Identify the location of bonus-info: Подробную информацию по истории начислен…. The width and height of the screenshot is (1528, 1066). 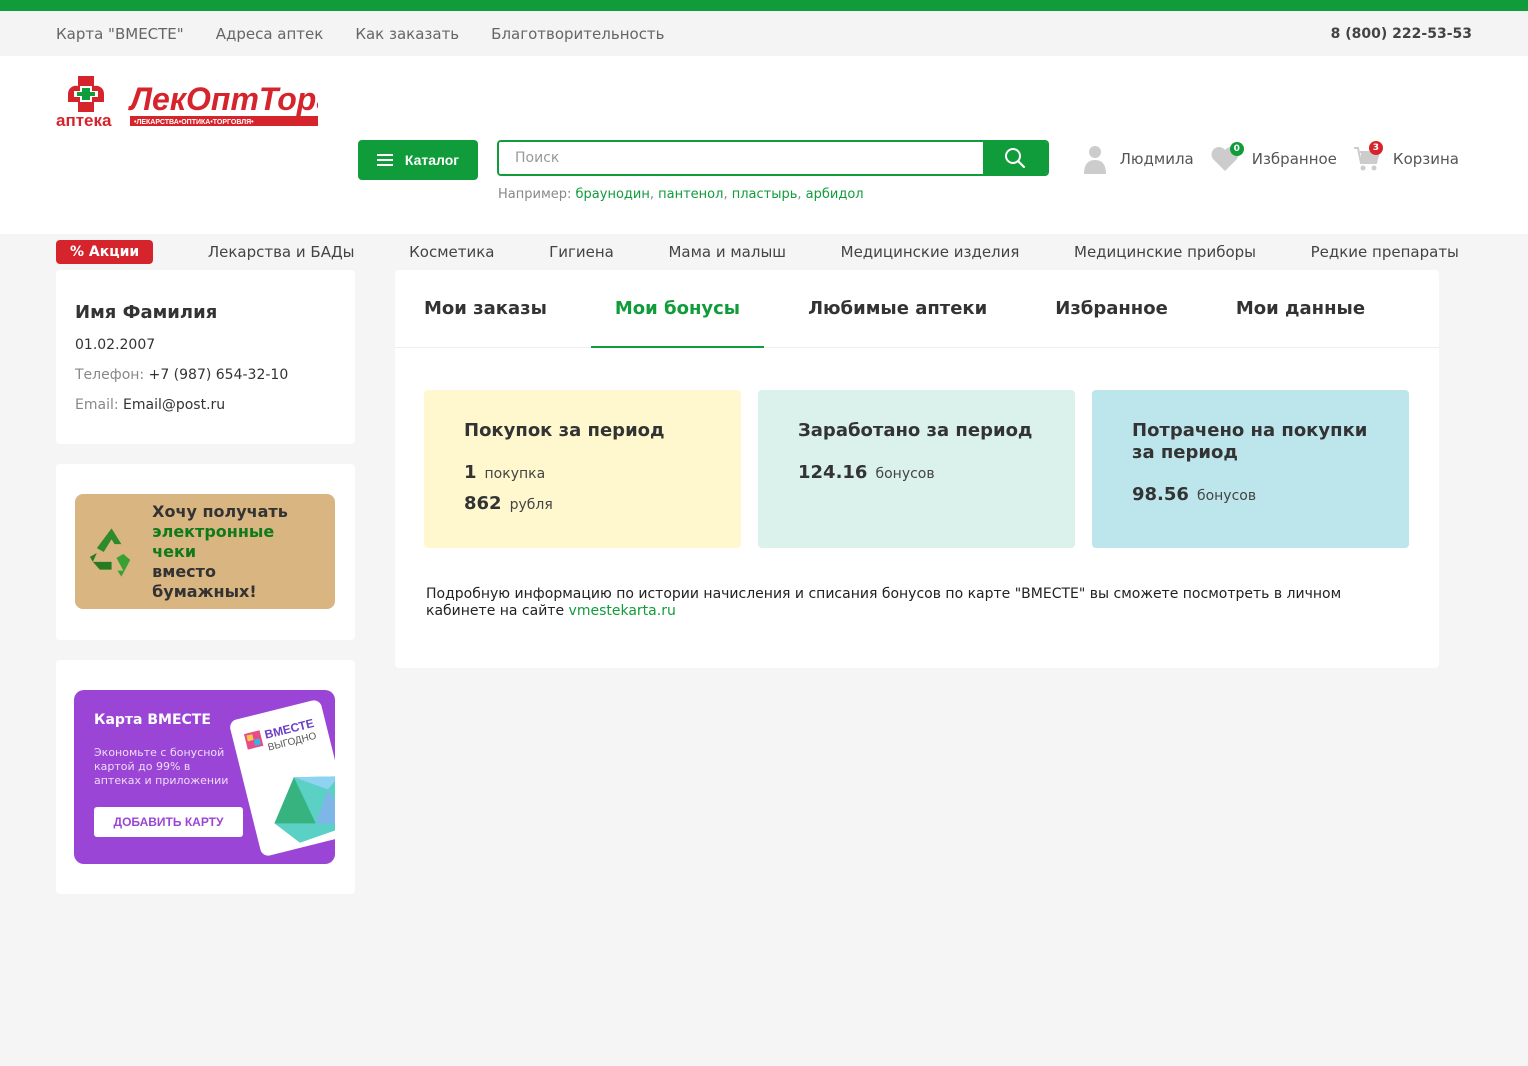
(917, 584).